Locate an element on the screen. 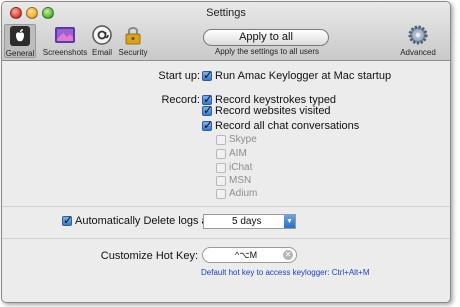 The width and height of the screenshot is (460, 307). chat-skype-checkbox is located at coordinates (221, 140).